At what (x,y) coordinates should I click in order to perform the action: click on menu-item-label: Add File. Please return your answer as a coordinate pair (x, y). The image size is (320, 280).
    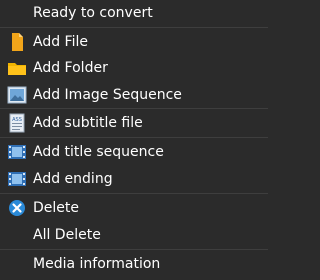
    Looking at the image, I should click on (60, 42).